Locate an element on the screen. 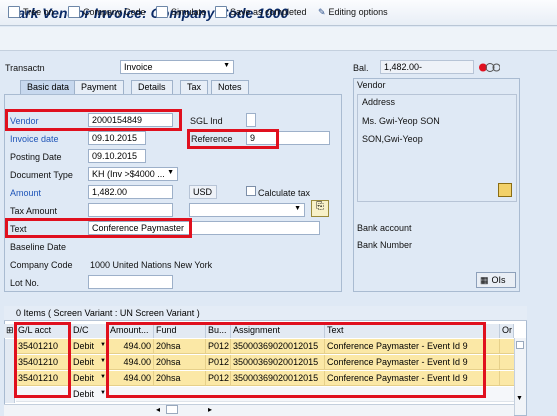  posting-date-label: Posting Date is located at coordinates (36, 157).